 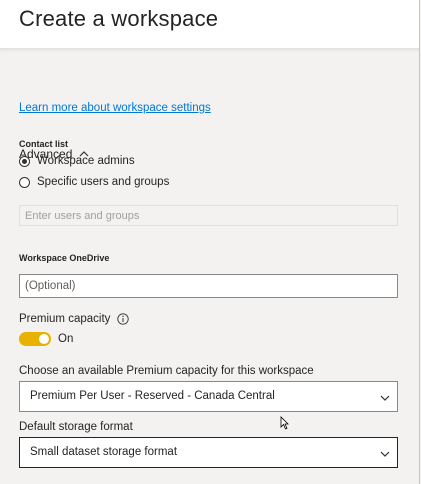 What do you see at coordinates (115, 108) in the screenshot?
I see `learn-more-link: Learn more about workspace settings` at bounding box center [115, 108].